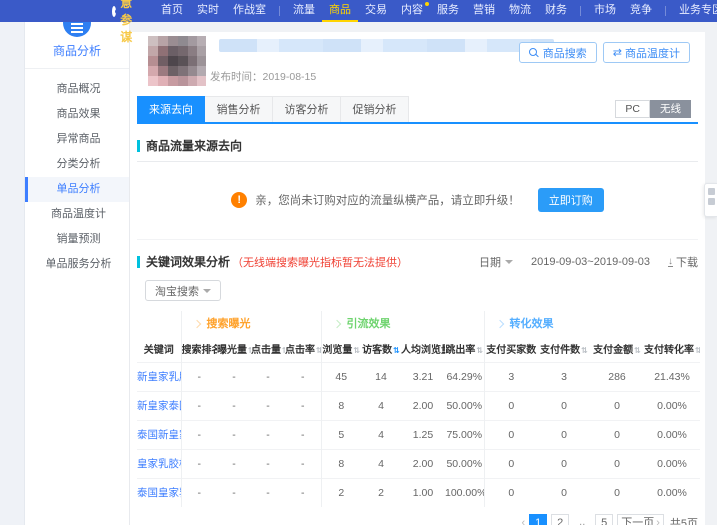 The width and height of the screenshot is (717, 525). What do you see at coordinates (340, 348) in the screenshot?
I see `col-header-5: 浏览量⇅` at bounding box center [340, 348].